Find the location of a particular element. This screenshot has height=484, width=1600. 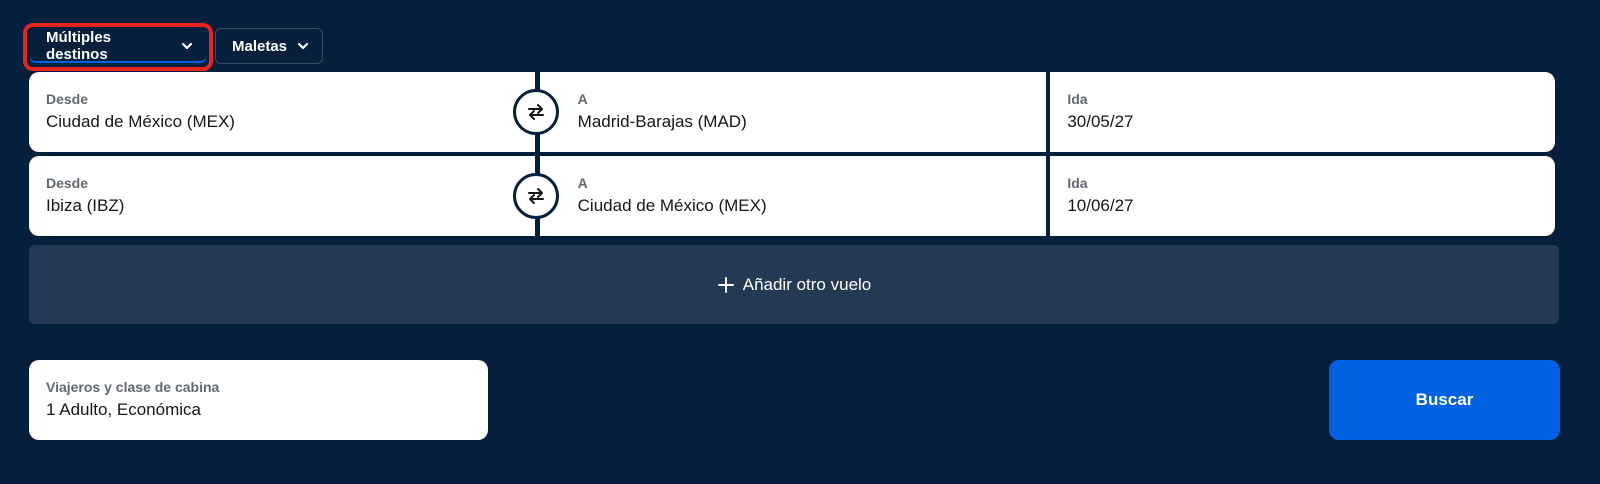

plus-icon is located at coordinates (726, 285).